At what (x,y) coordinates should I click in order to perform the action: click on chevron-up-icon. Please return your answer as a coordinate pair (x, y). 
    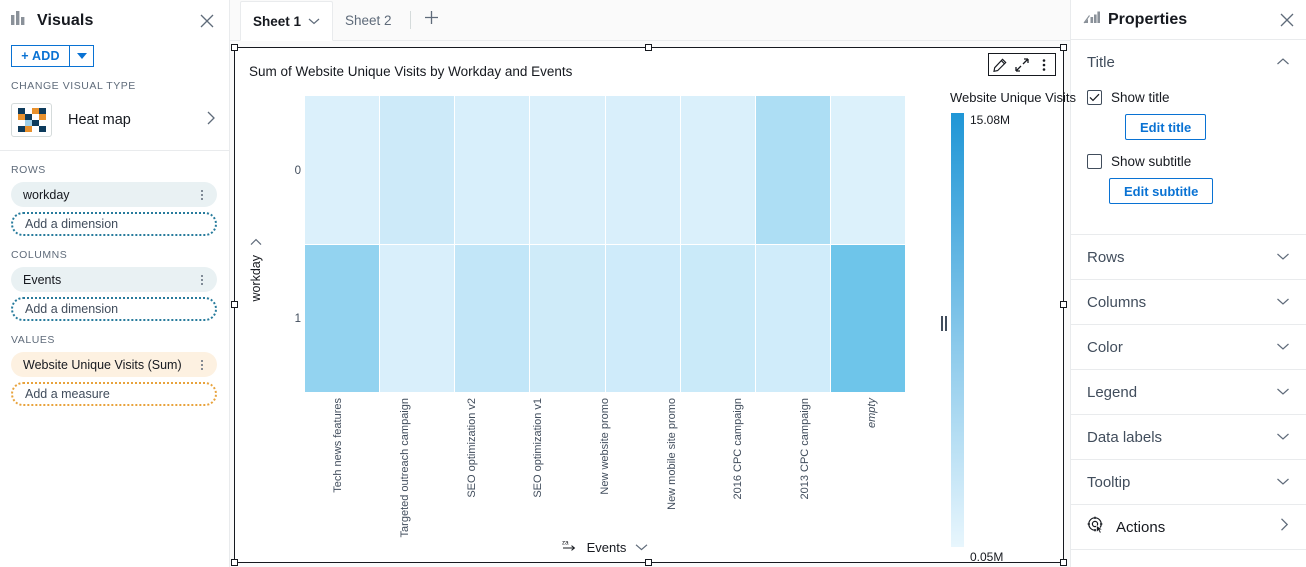
    Looking at the image, I should click on (1283, 62).